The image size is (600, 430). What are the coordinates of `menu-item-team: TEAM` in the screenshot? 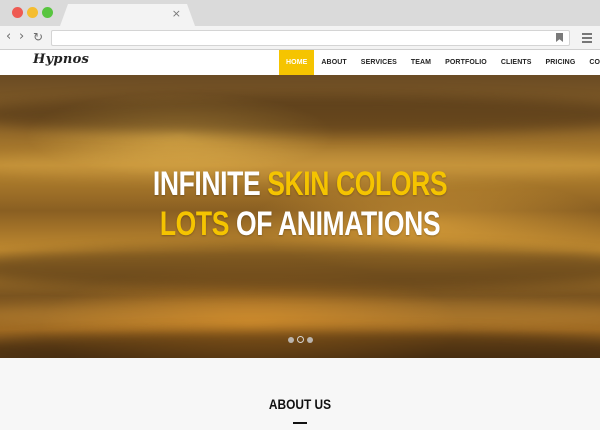 It's located at (421, 62).